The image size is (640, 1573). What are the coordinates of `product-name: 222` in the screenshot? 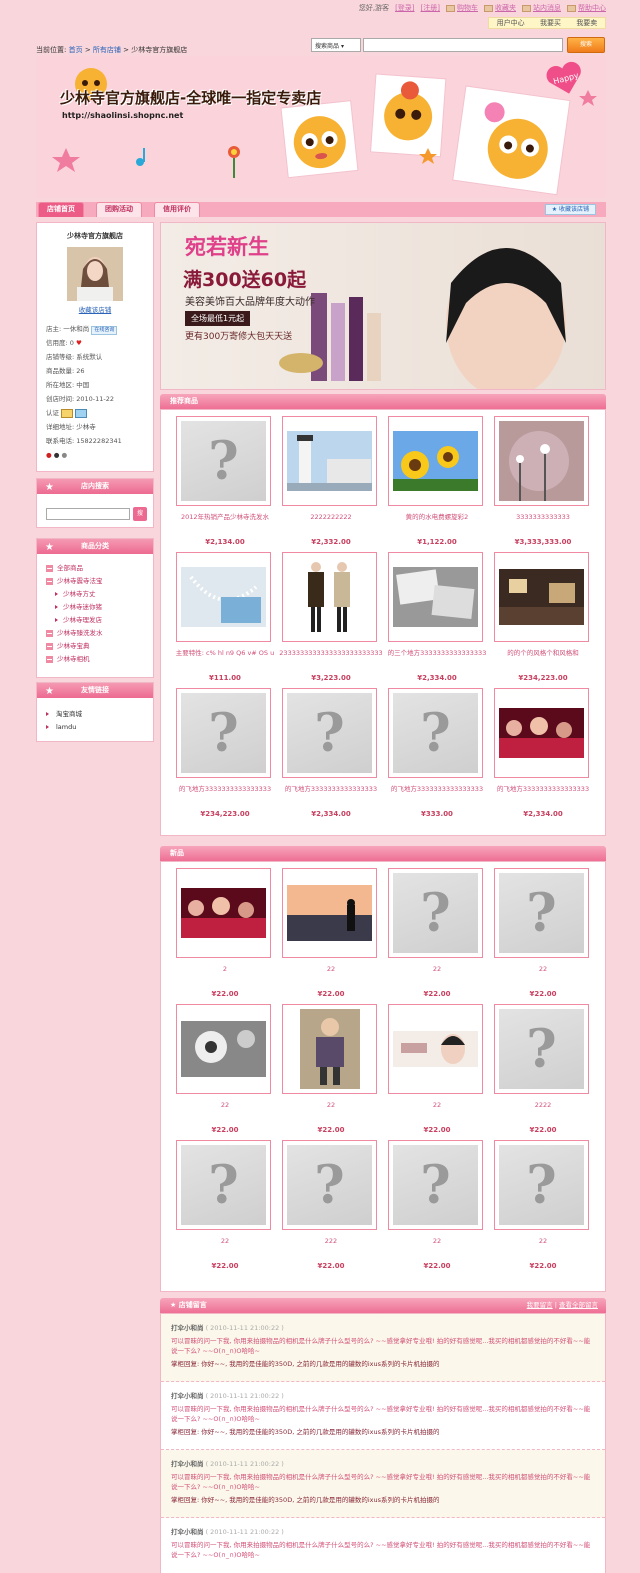 It's located at (331, 1247).